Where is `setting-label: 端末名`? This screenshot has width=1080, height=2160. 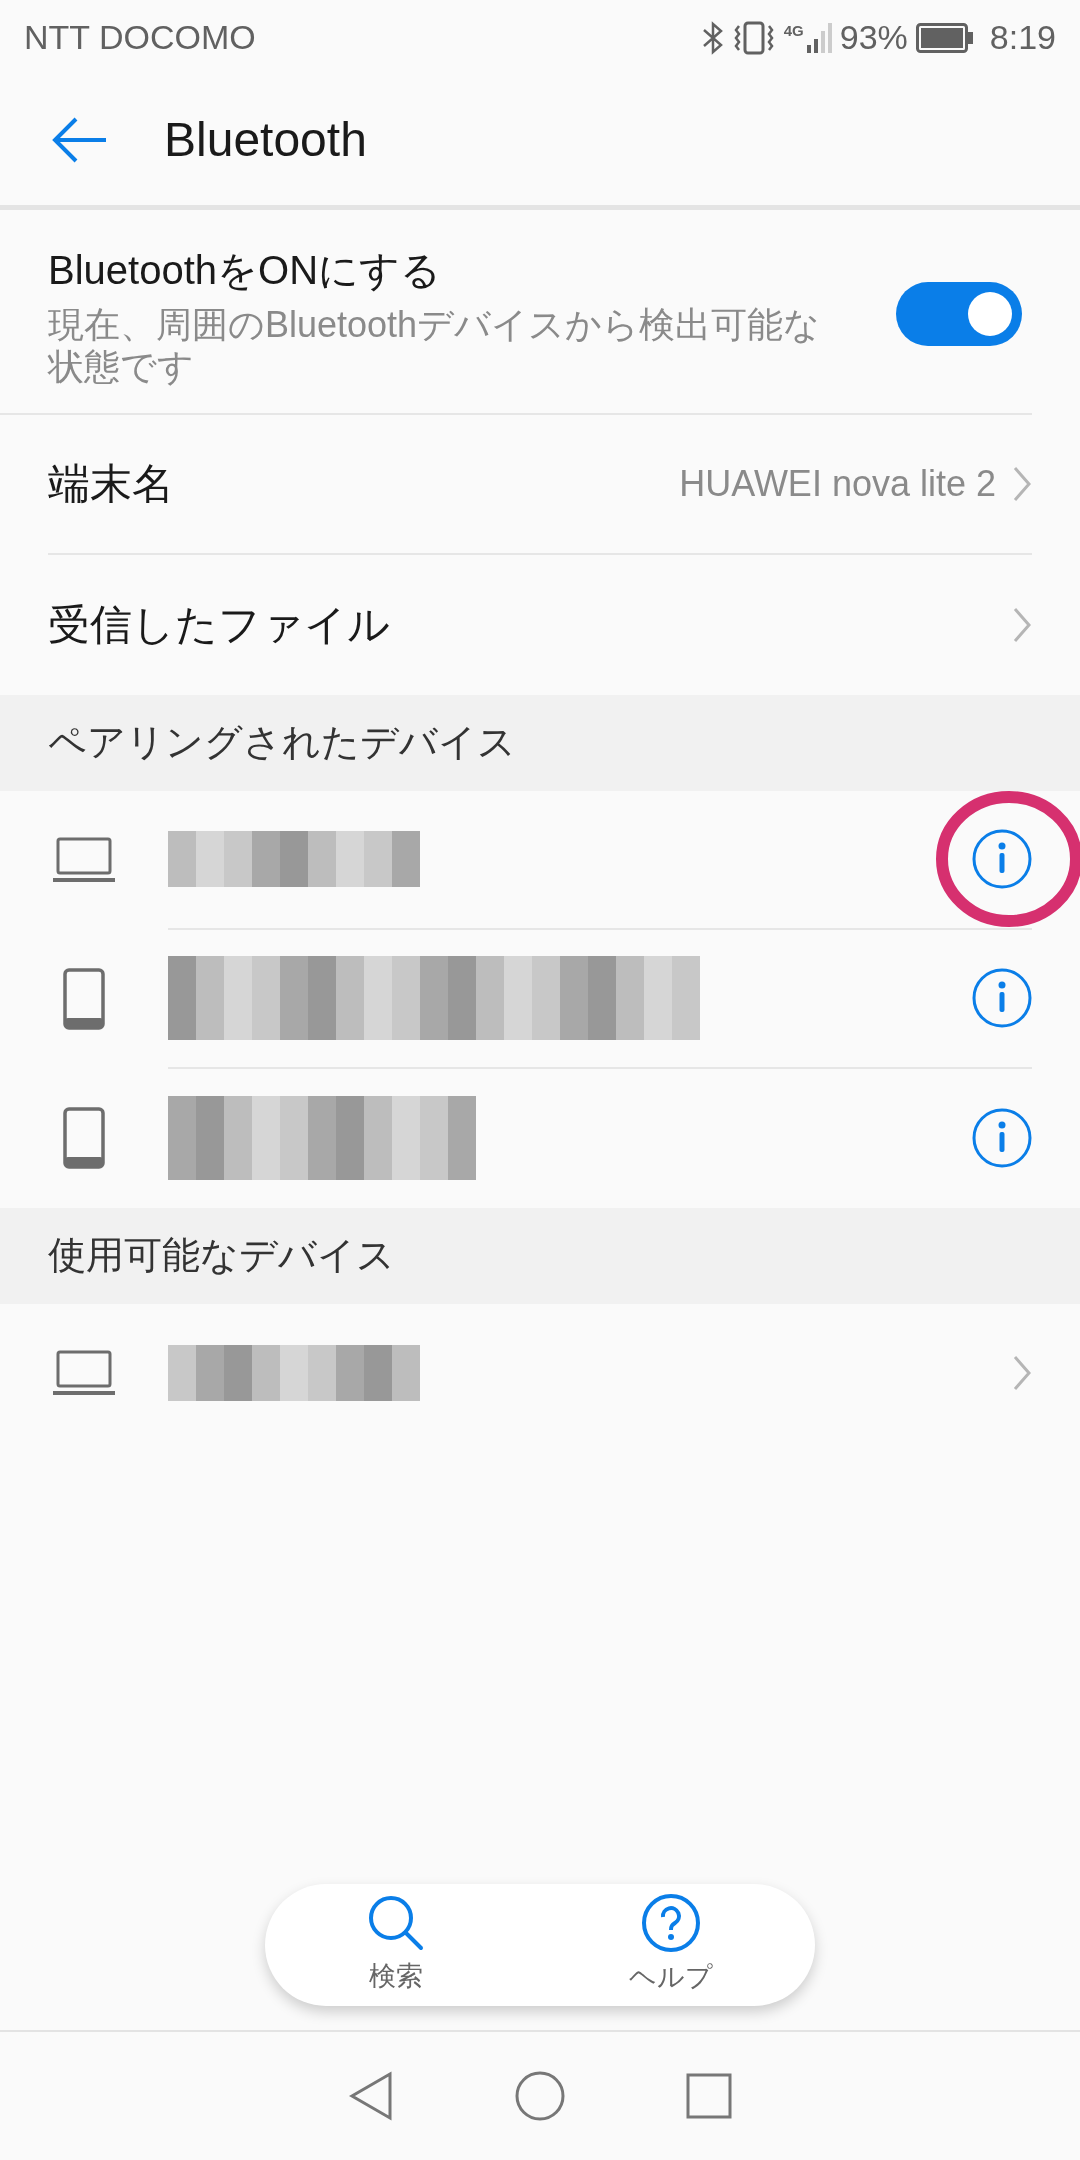
setting-label: 端末名 is located at coordinates (111, 484).